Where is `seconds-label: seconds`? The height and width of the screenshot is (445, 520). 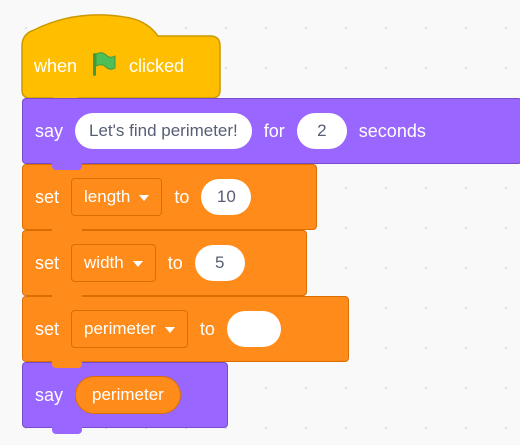
seconds-label: seconds is located at coordinates (392, 130).